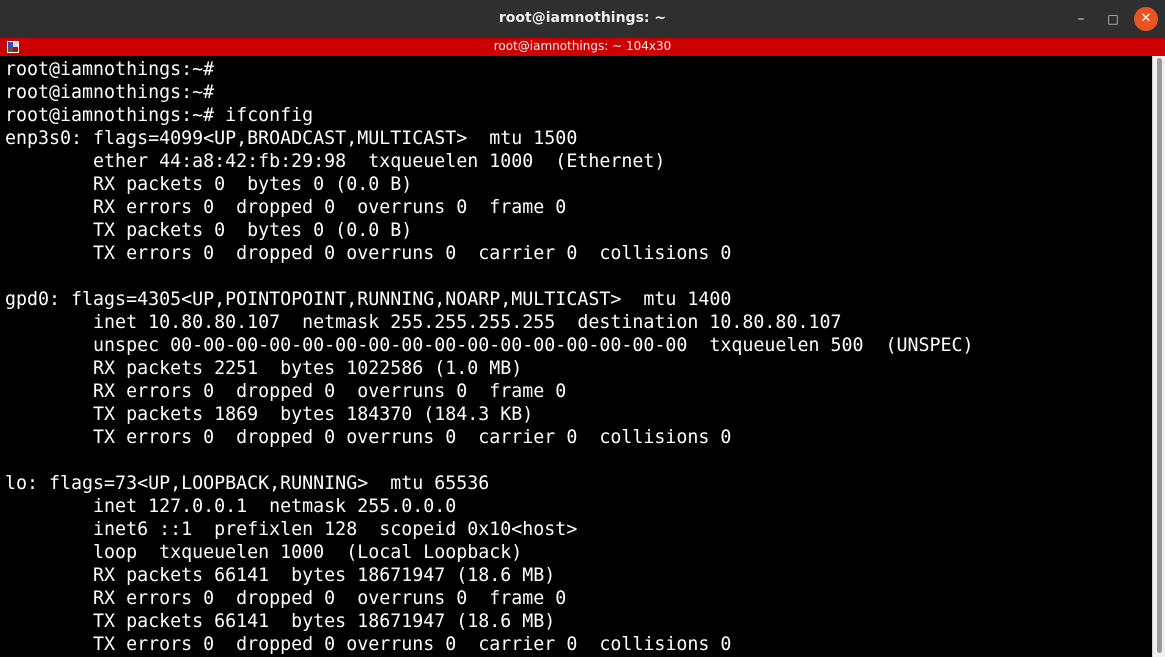 The width and height of the screenshot is (1165, 657). I want to click on vertical-scrollbar, so click(1158, 356).